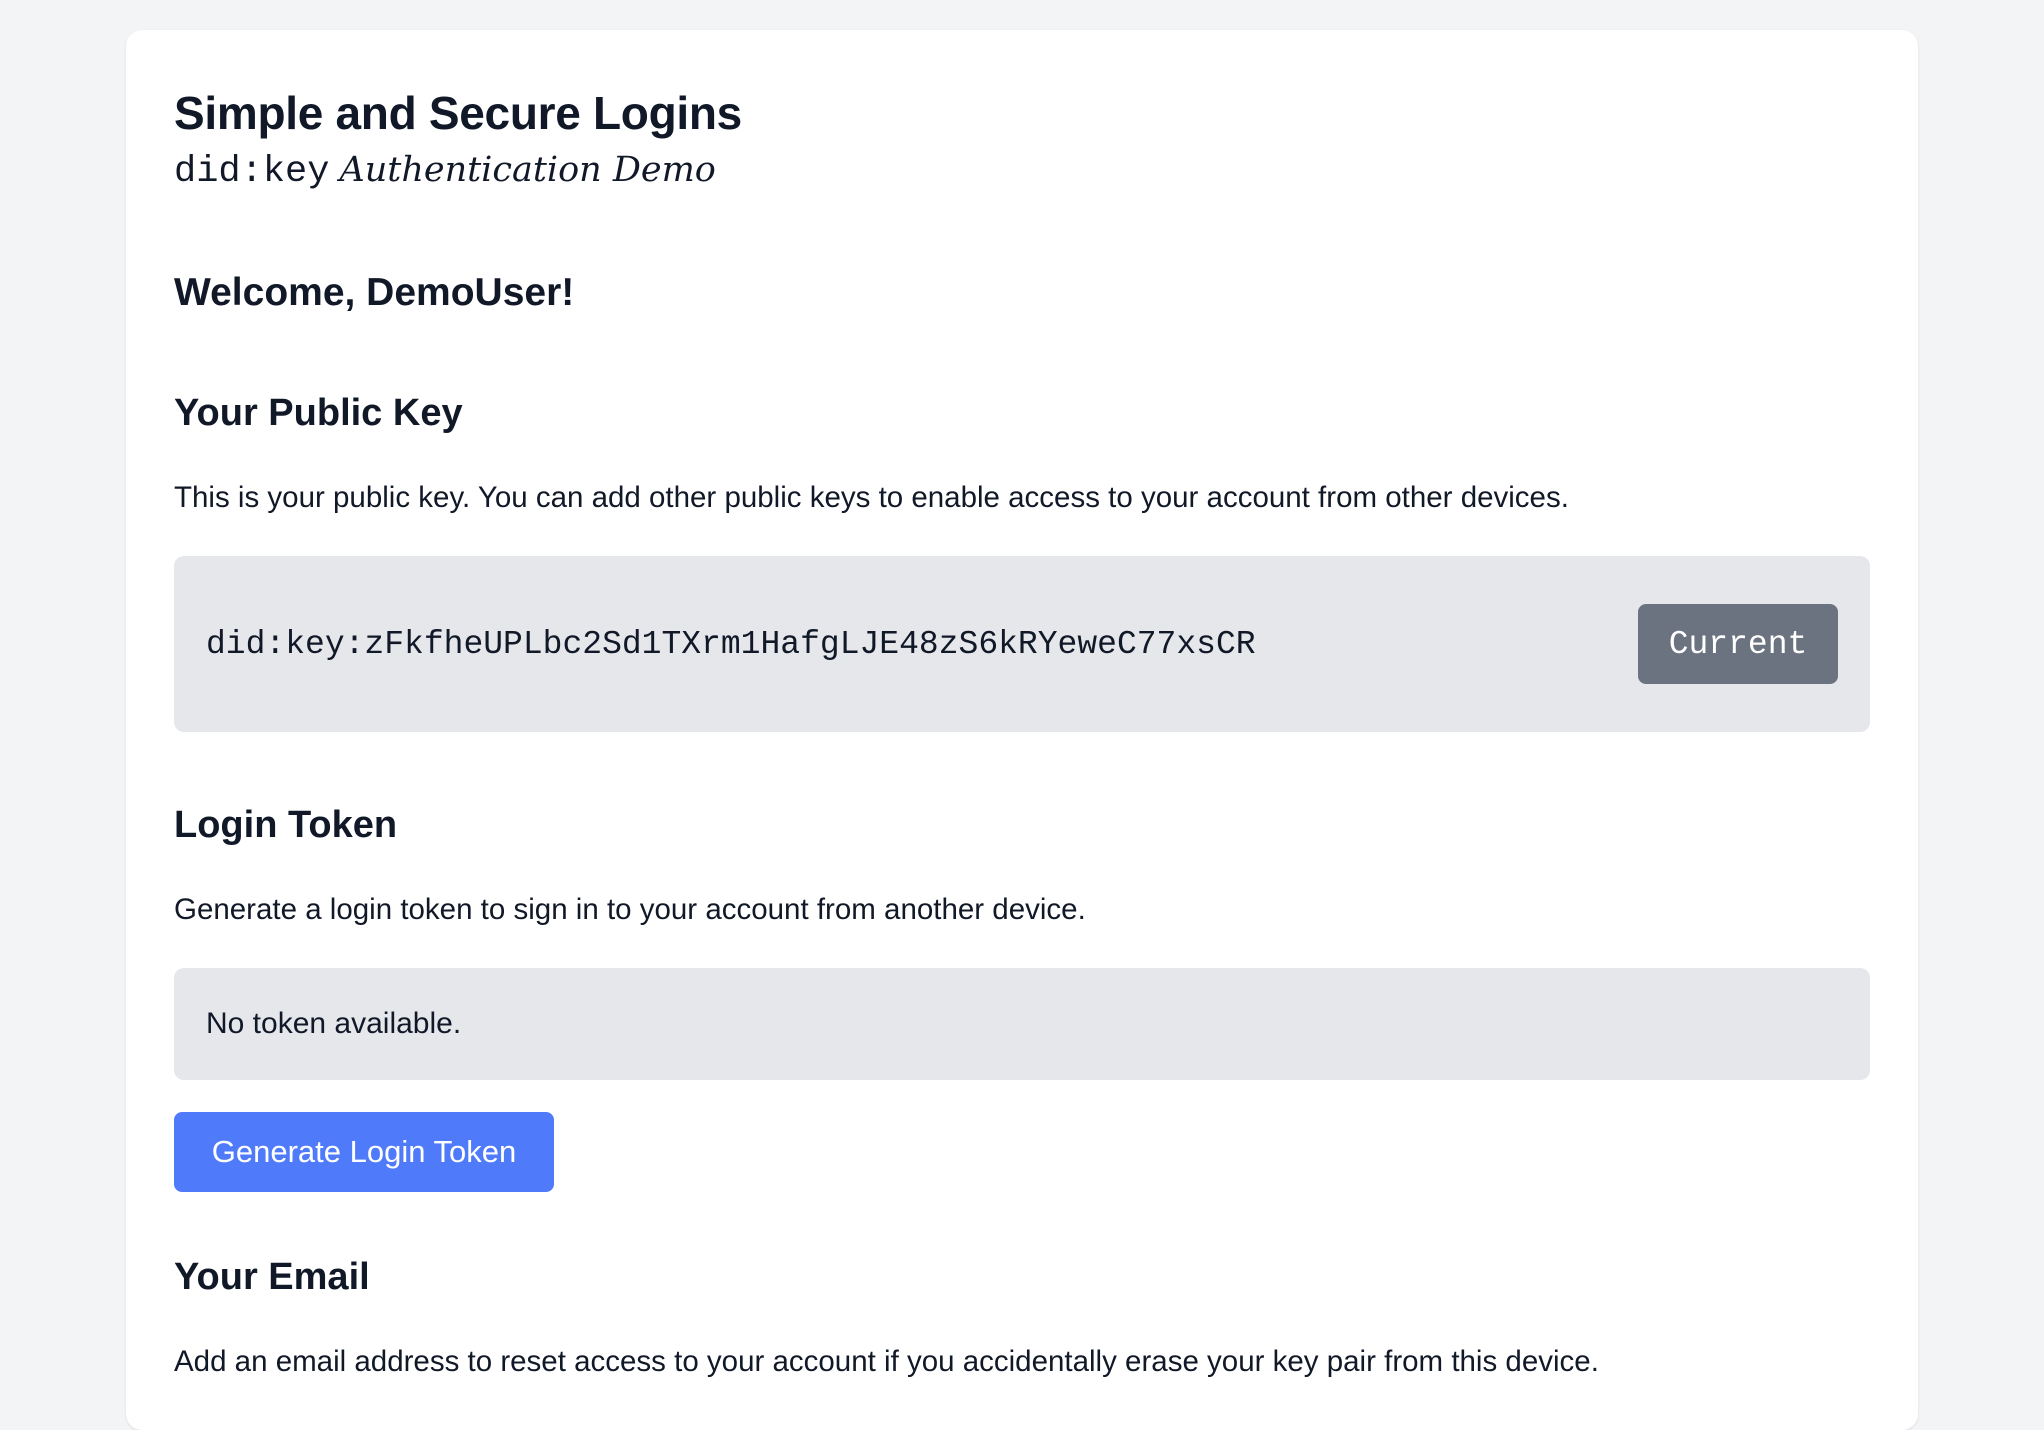 The height and width of the screenshot is (1430, 2044). Describe the element at coordinates (364, 1152) in the screenshot. I see `generate-login-token-button: Generate Login Token` at that location.